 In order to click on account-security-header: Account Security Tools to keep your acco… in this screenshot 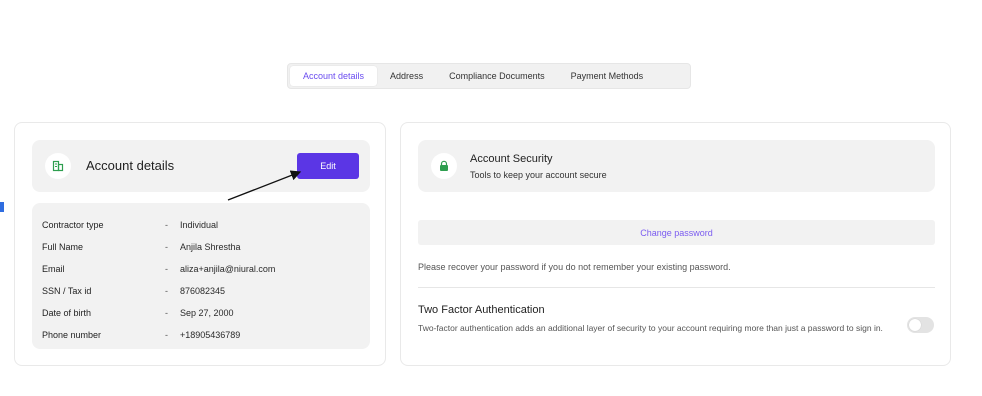, I will do `click(676, 166)`.